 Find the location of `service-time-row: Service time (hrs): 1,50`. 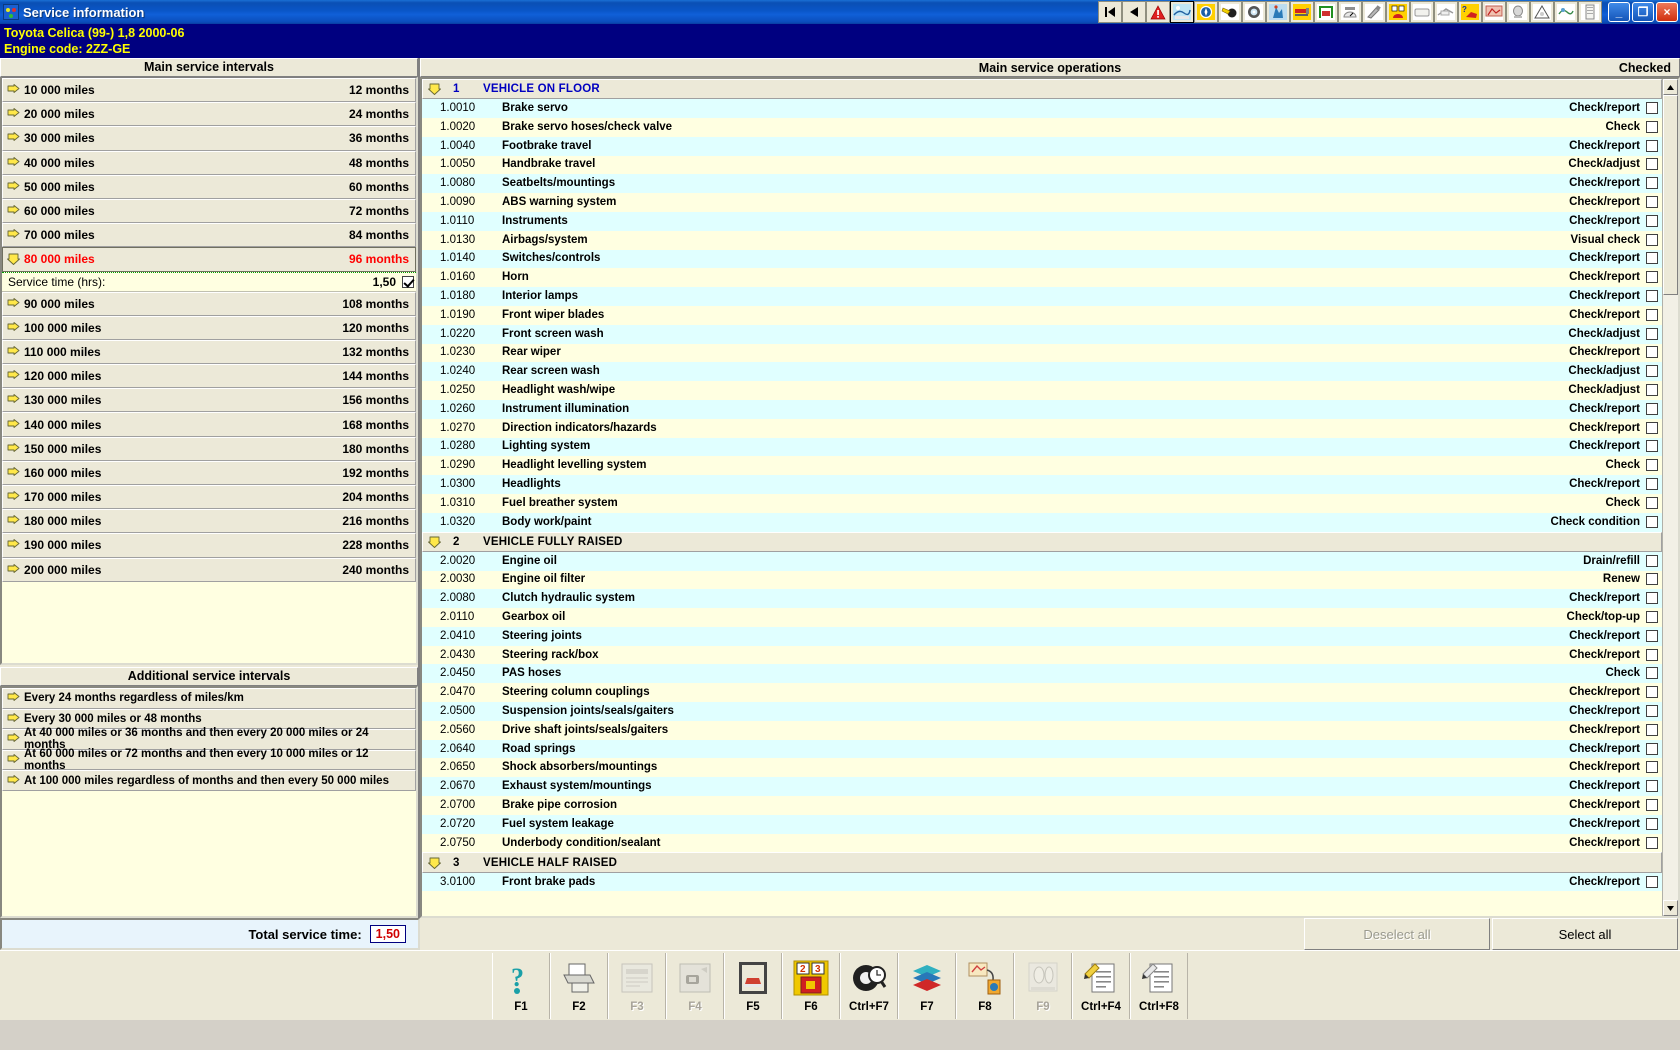

service-time-row: Service time (hrs): 1,50 is located at coordinates (209, 281).